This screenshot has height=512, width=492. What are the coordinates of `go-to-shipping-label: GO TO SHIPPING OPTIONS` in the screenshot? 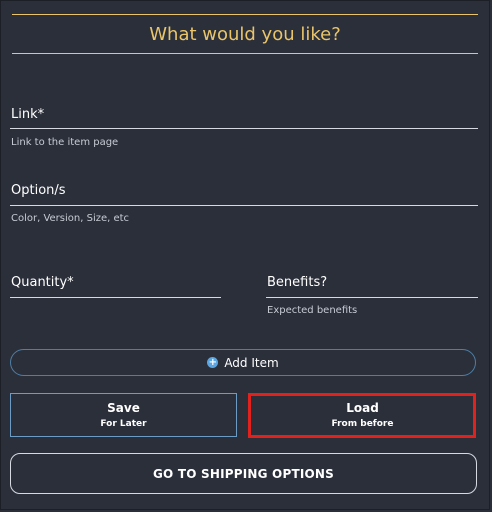 It's located at (243, 473).